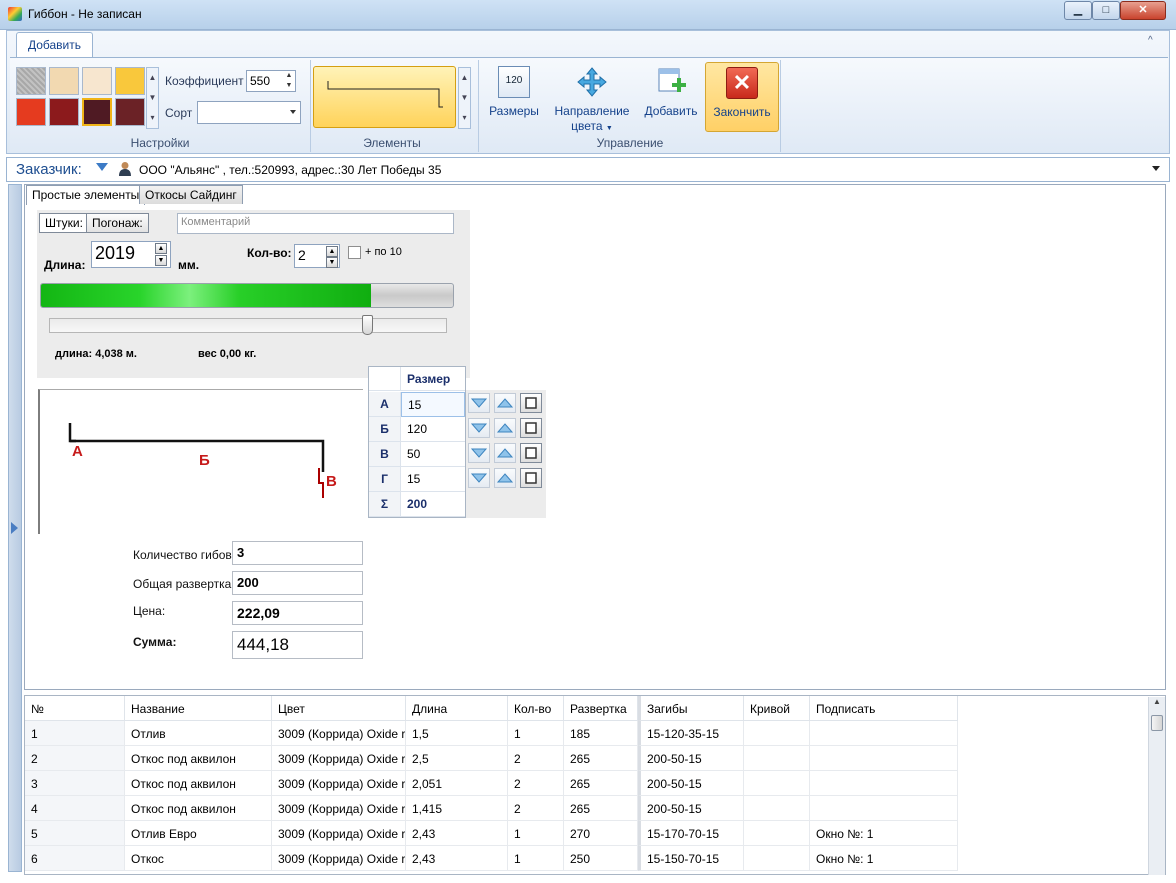 Image resolution: width=1176 pixels, height=883 pixels. Describe the element at coordinates (339, 708) in the screenshot. I see `grid-column-header: Цвет` at that location.